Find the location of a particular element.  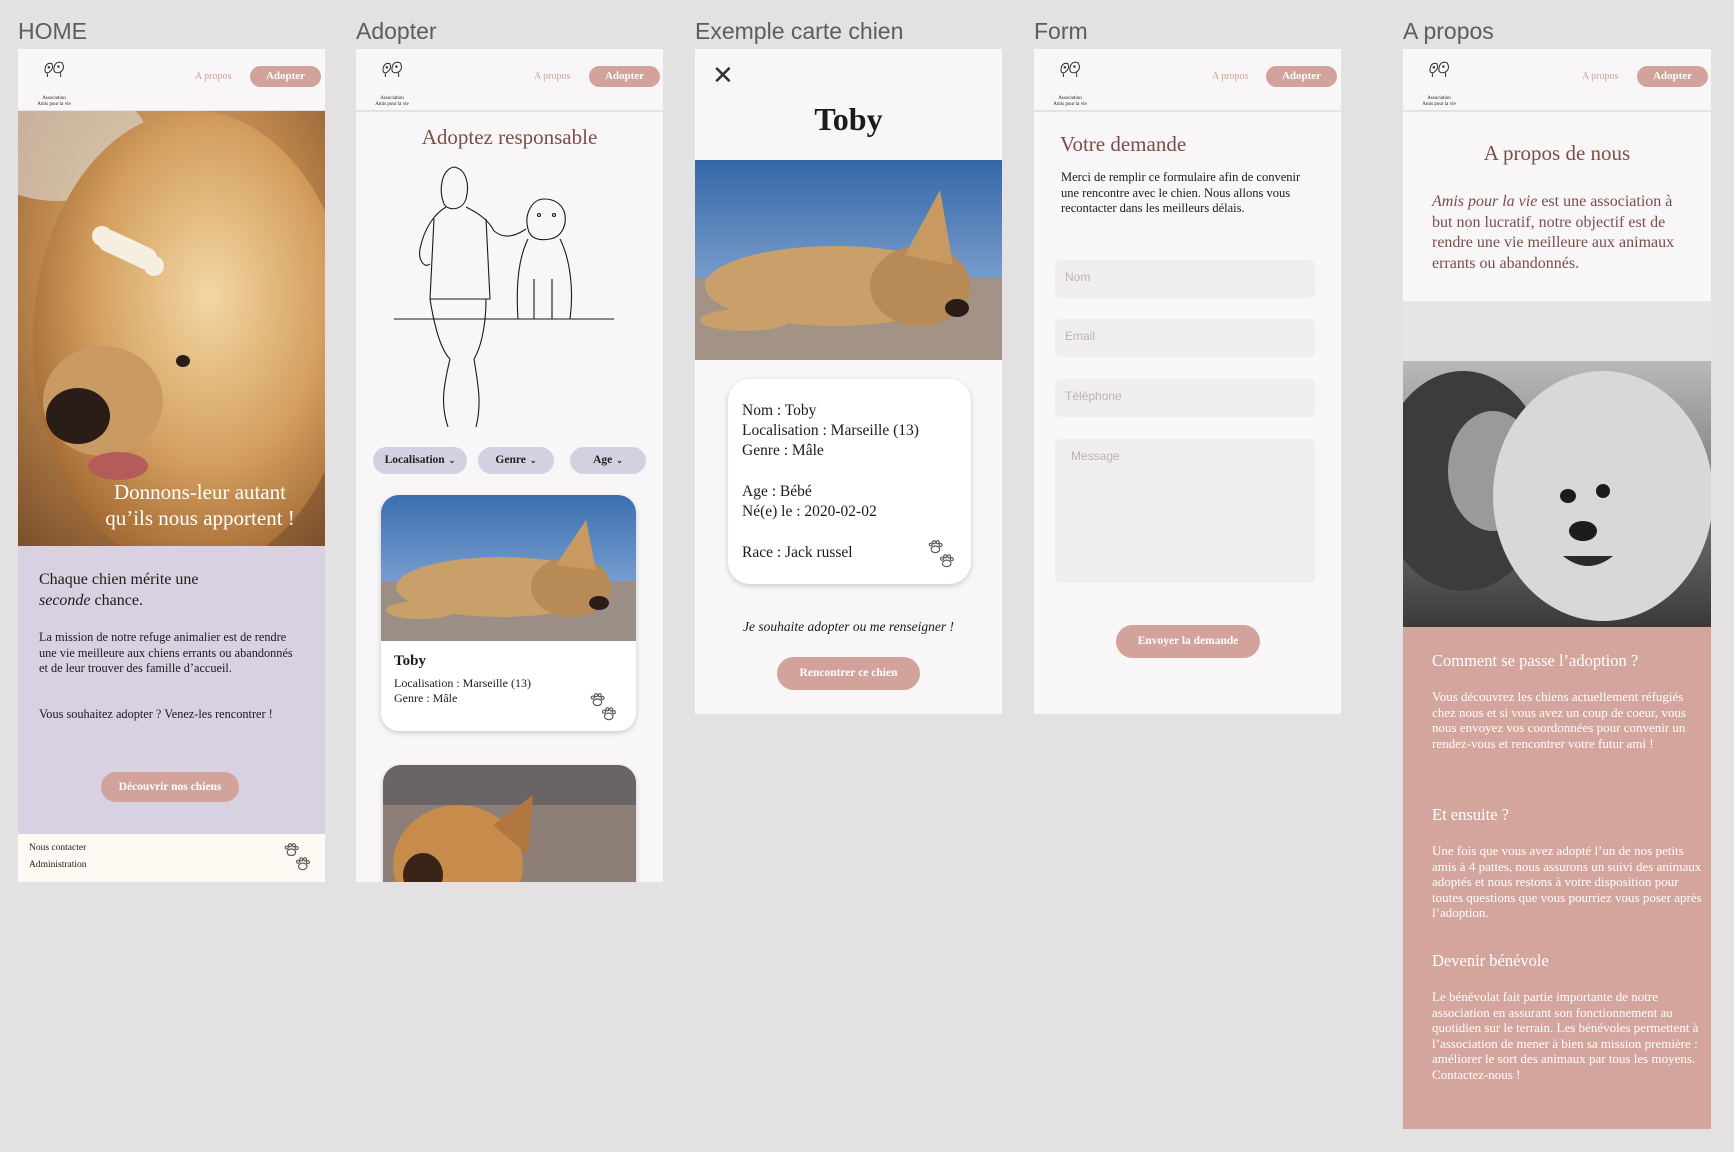

dog-card is located at coordinates (509, 823).